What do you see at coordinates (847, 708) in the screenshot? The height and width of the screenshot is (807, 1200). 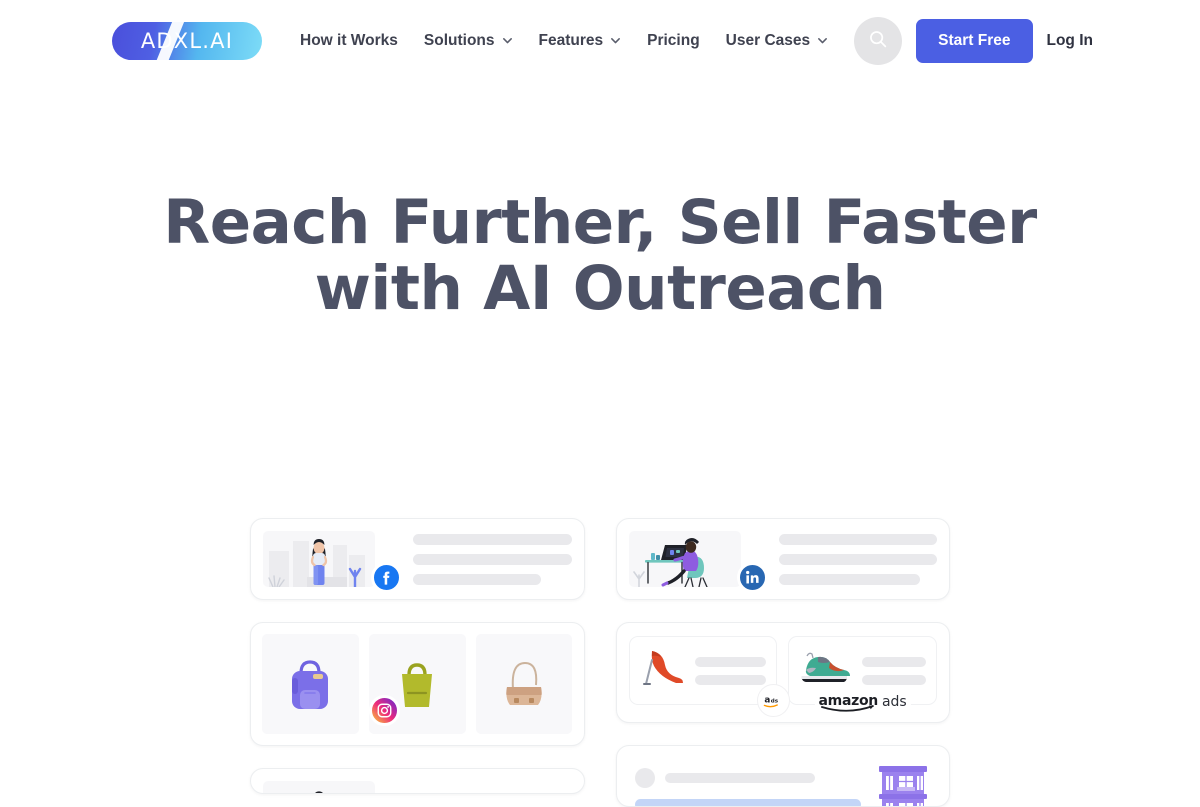 I see `amazon-swoosh-icon` at bounding box center [847, 708].